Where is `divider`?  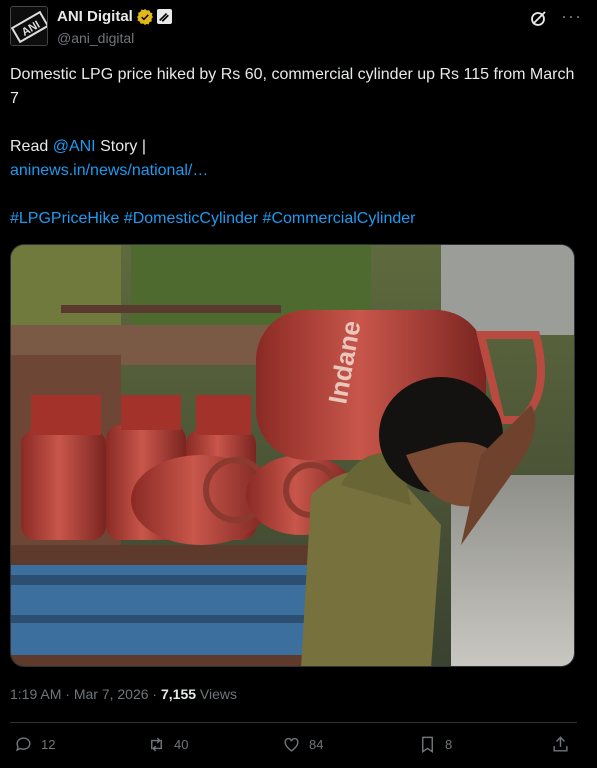
divider is located at coordinates (293, 722).